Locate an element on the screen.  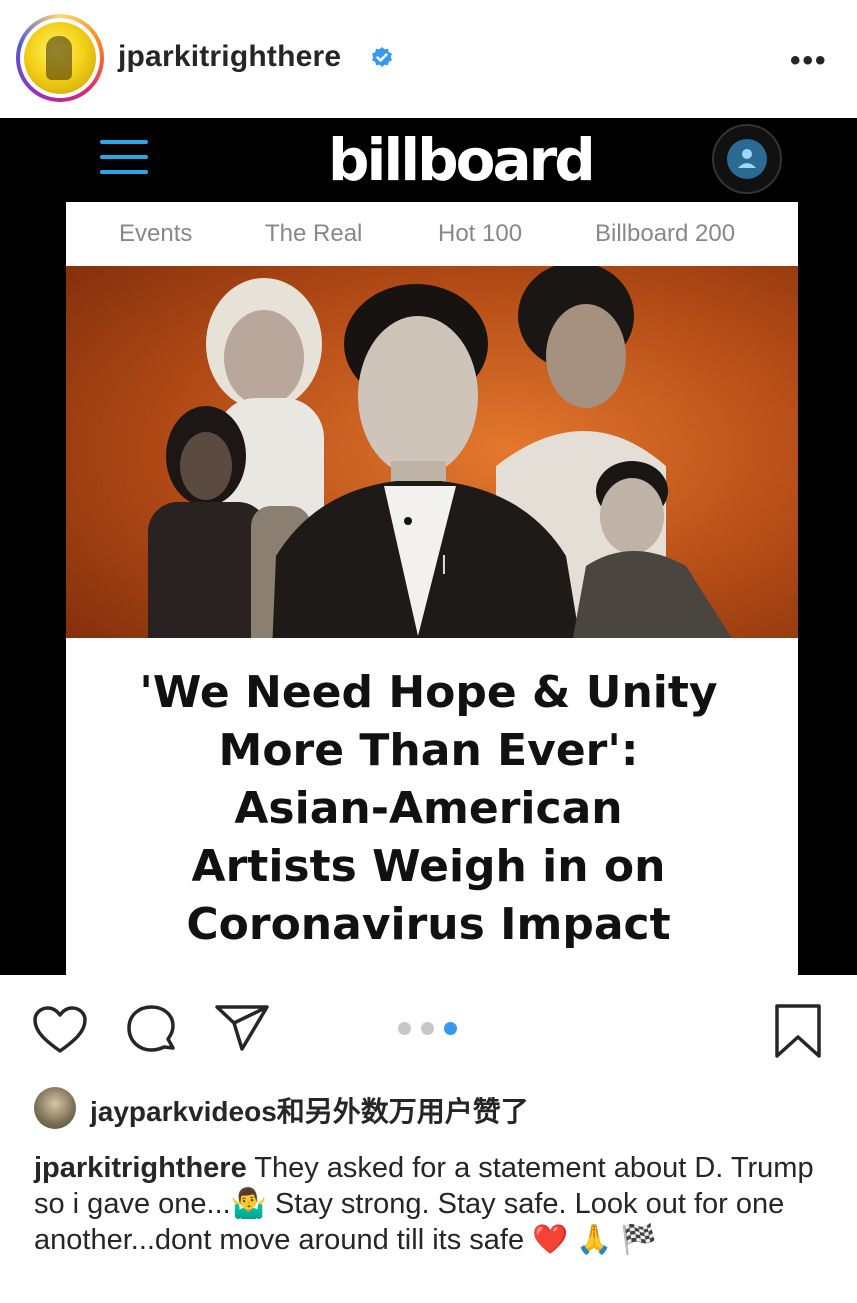
billboard-topbar: billboard is located at coordinates (428, 161).